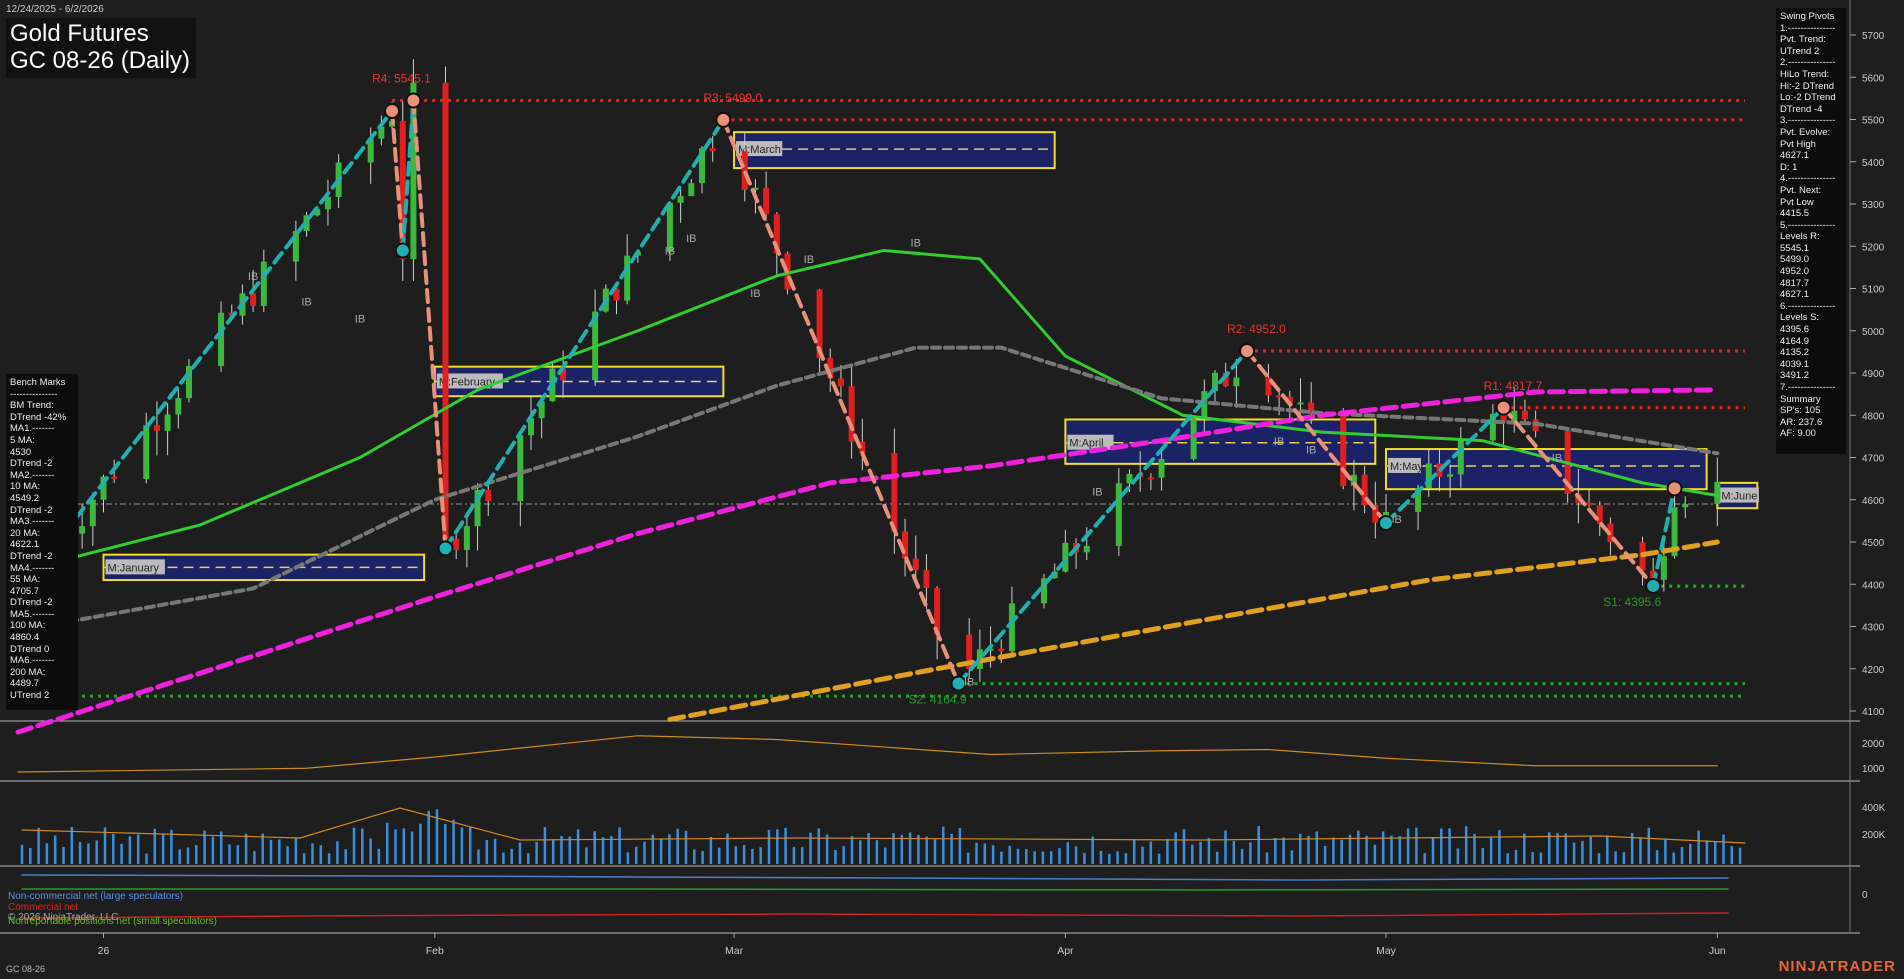  What do you see at coordinates (734, 951) in the screenshot?
I see `x-tick-label: Mar` at bounding box center [734, 951].